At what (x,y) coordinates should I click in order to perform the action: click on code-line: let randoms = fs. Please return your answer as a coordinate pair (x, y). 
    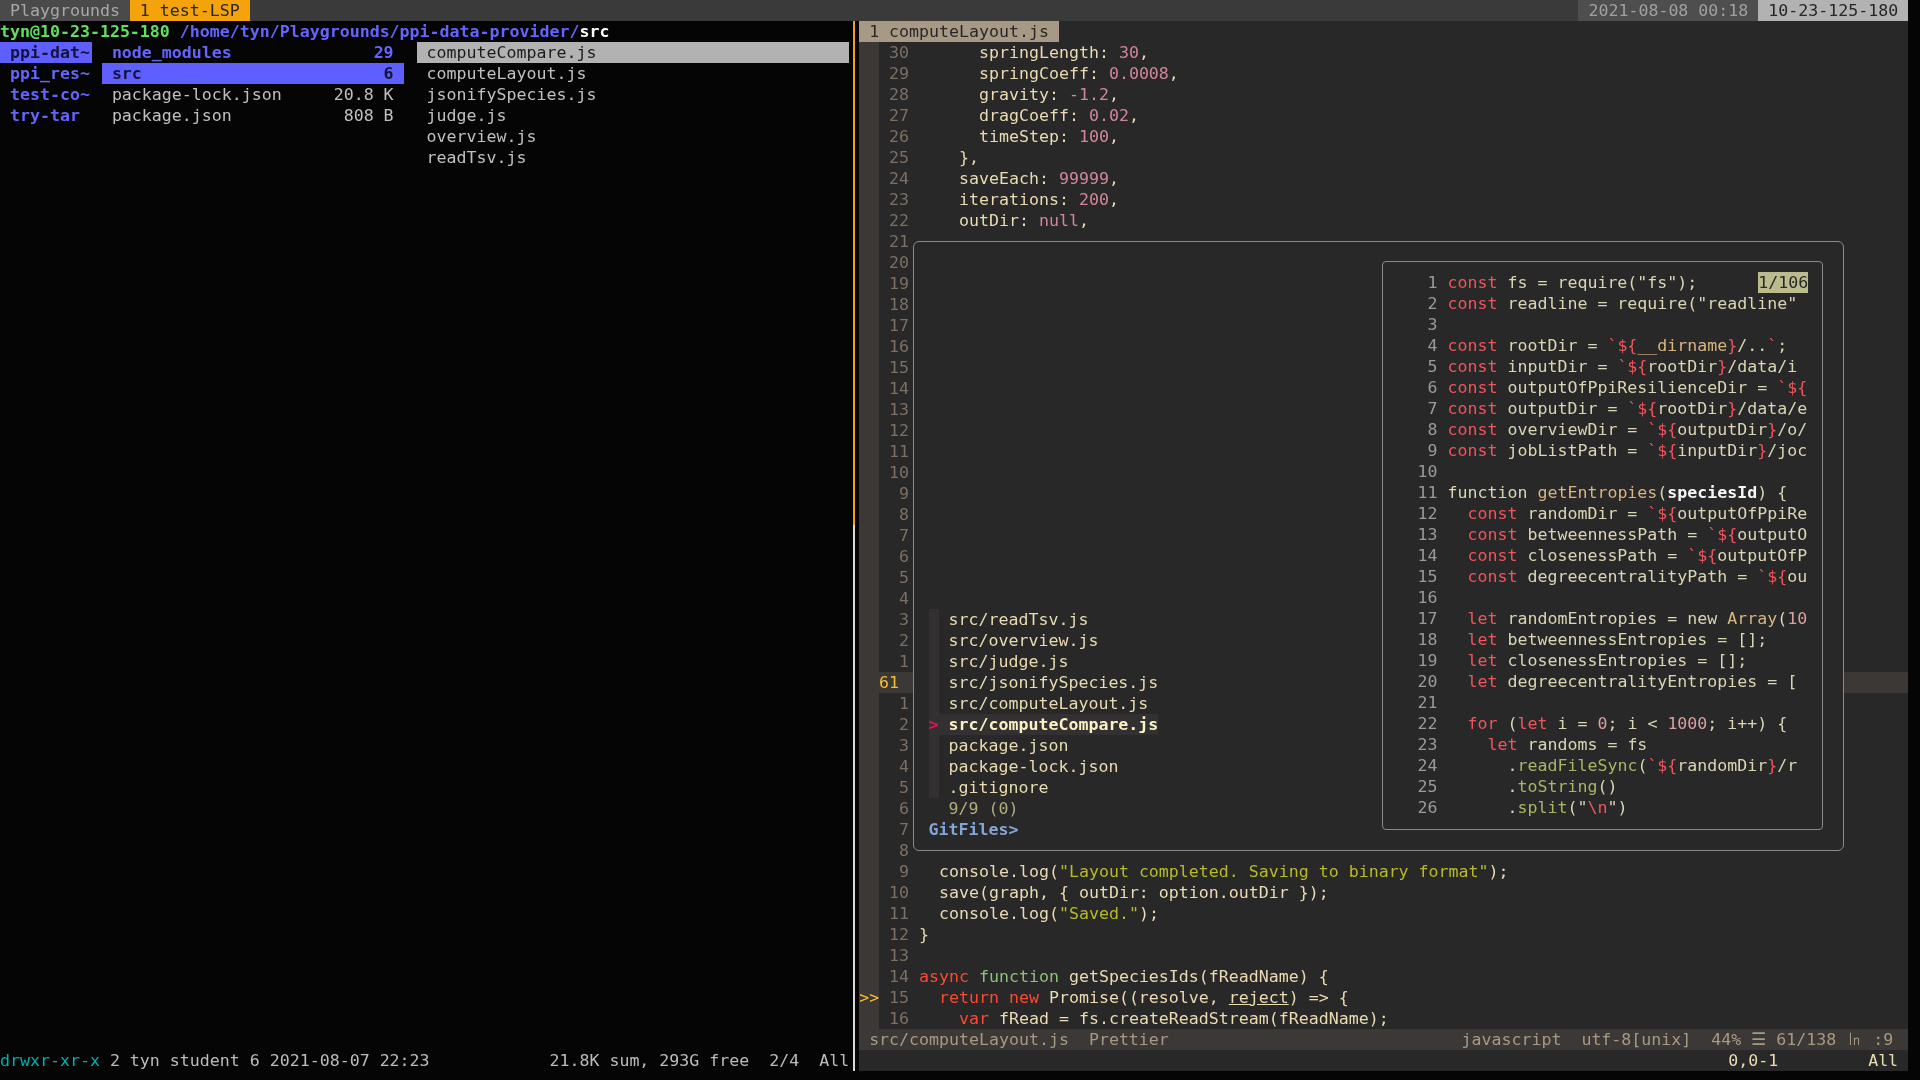
    Looking at the image, I should click on (1567, 744).